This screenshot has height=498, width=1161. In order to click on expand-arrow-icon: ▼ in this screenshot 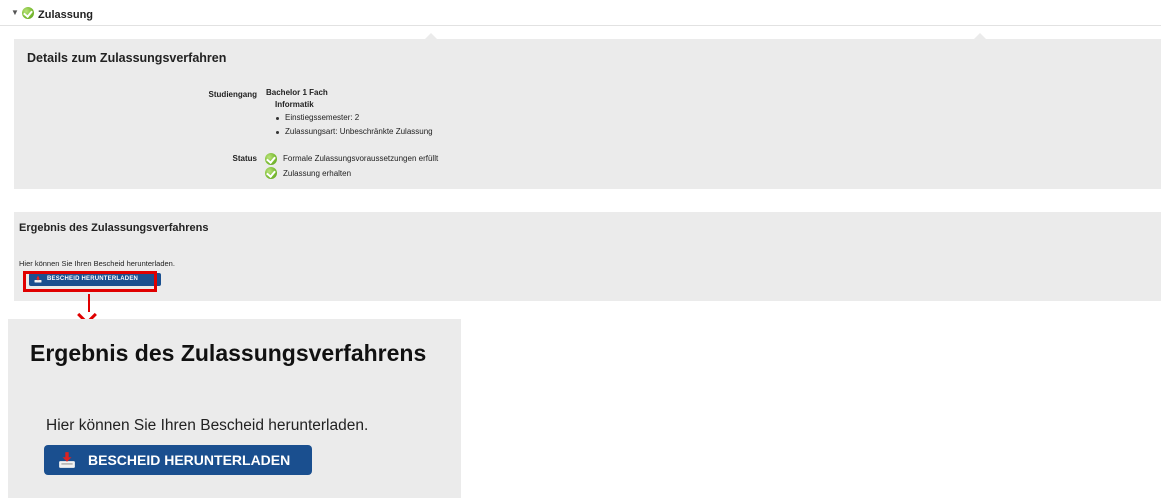, I will do `click(15, 13)`.